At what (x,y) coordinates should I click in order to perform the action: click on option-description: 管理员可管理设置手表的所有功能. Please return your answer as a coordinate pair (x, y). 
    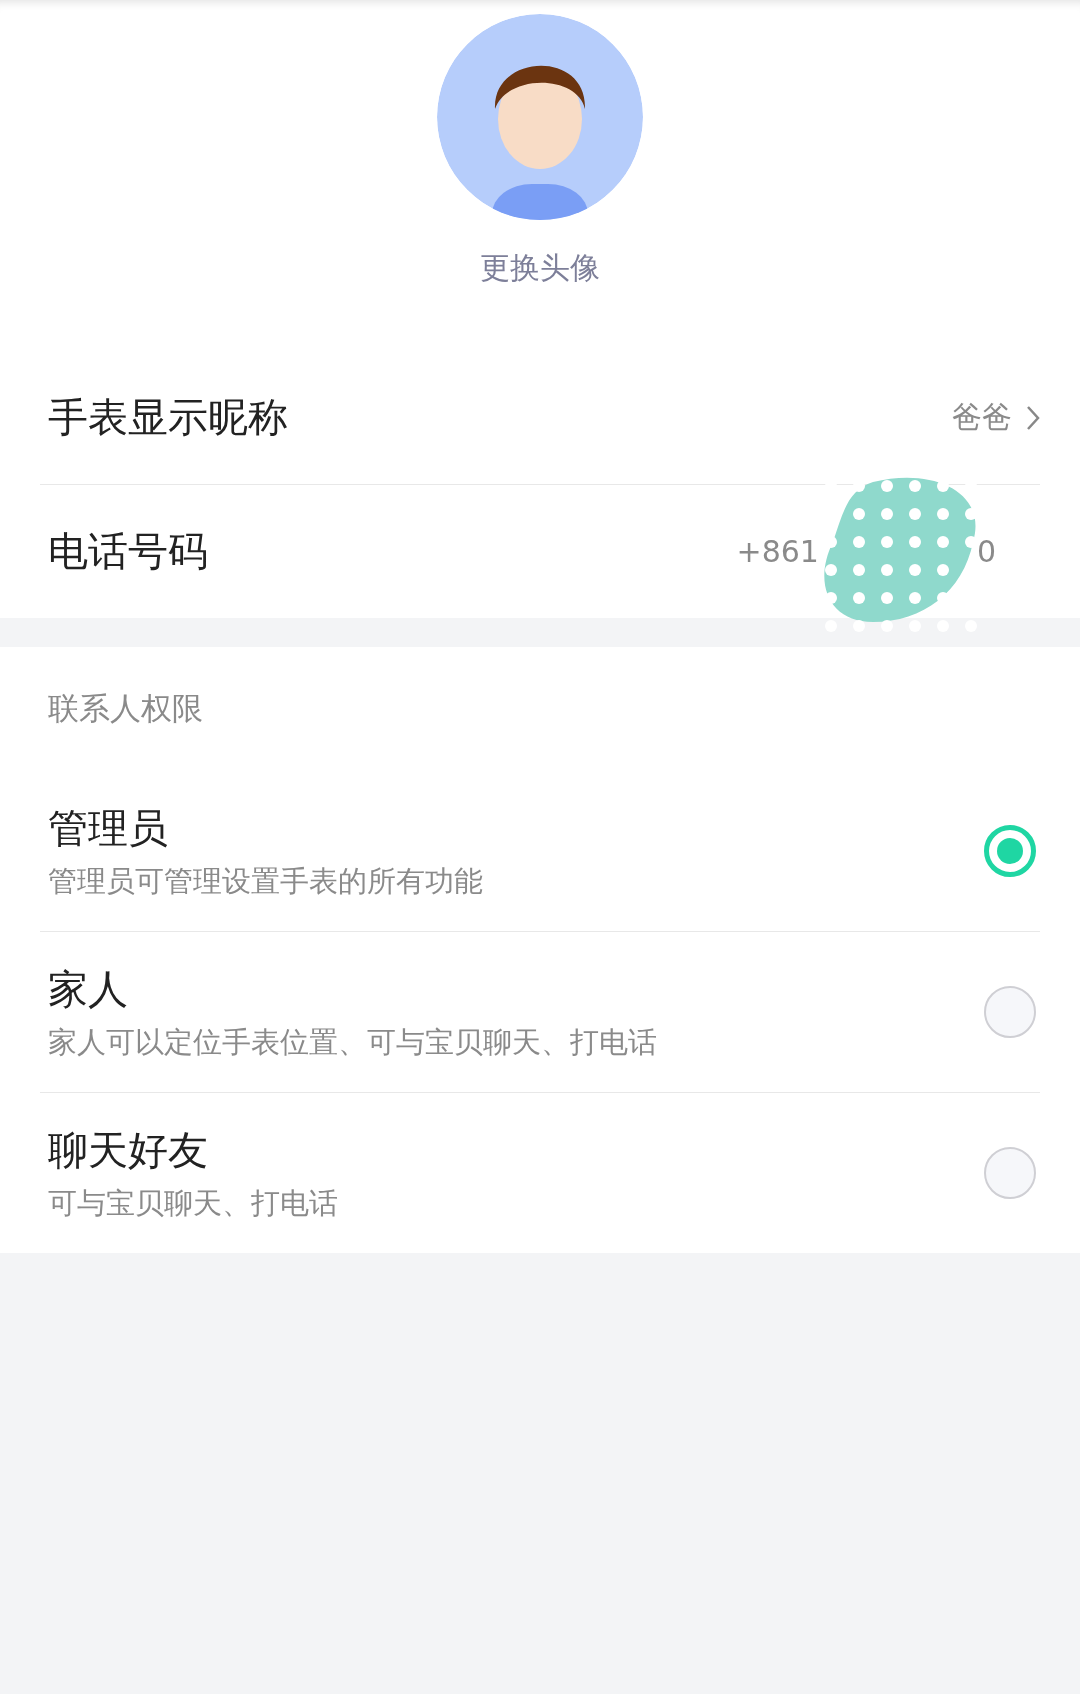
    Looking at the image, I should click on (265, 881).